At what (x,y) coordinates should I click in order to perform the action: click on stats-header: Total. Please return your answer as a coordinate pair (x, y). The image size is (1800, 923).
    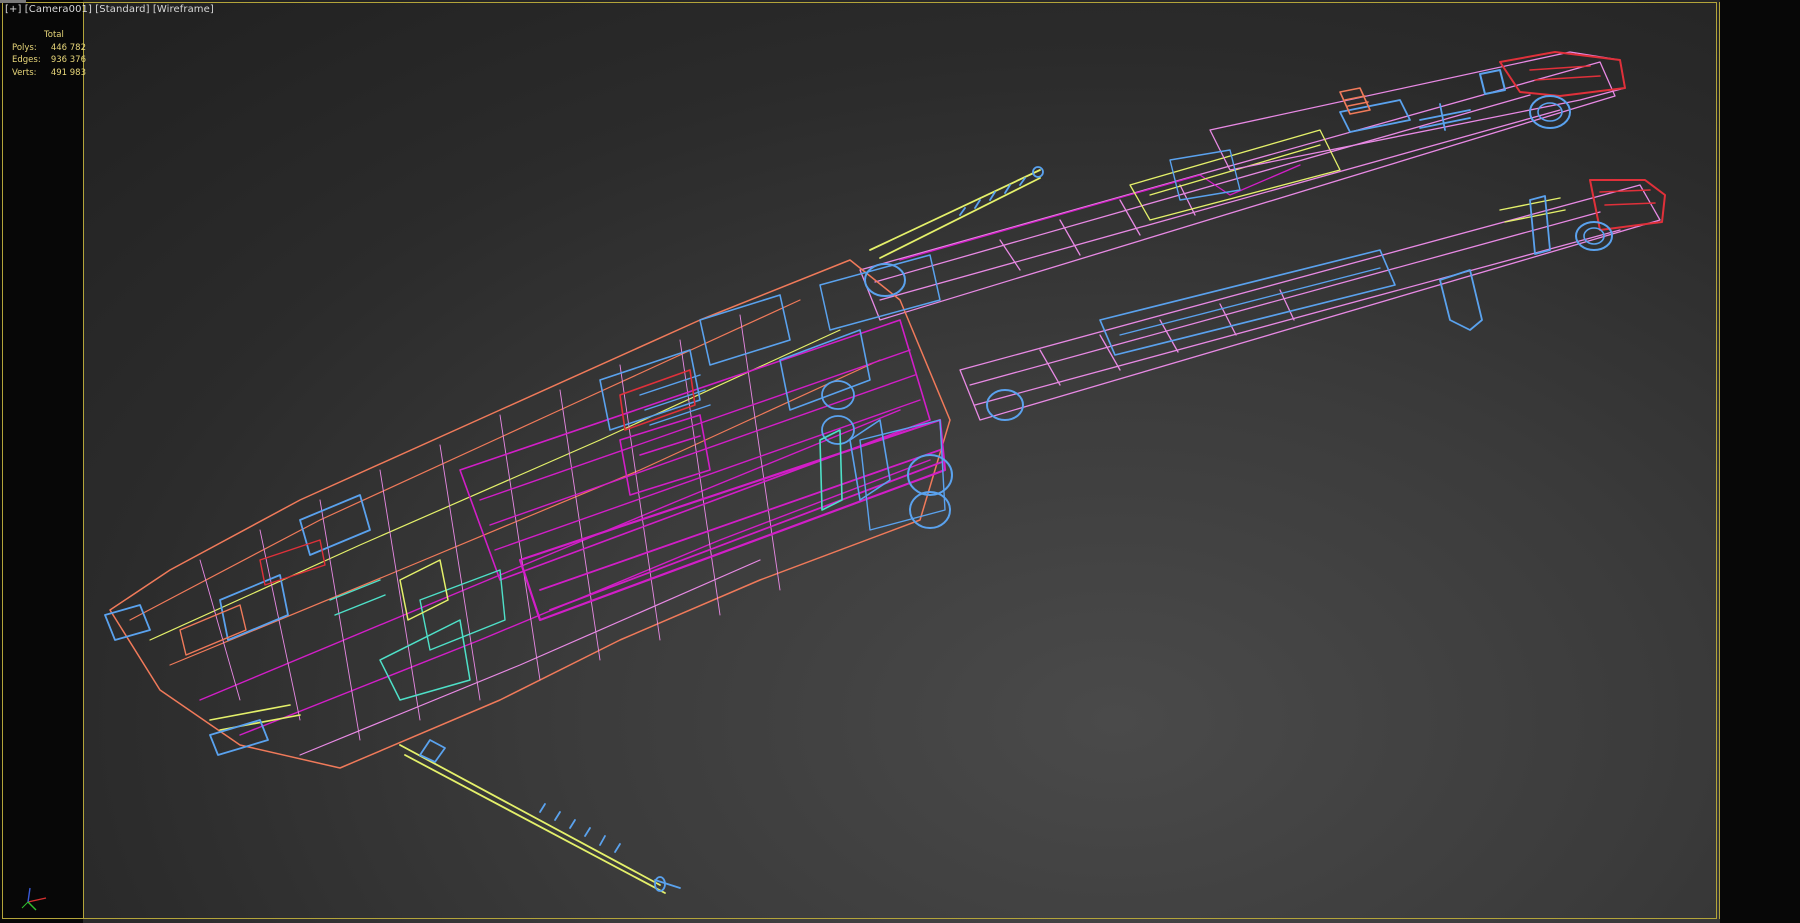
    Looking at the image, I should click on (54, 35).